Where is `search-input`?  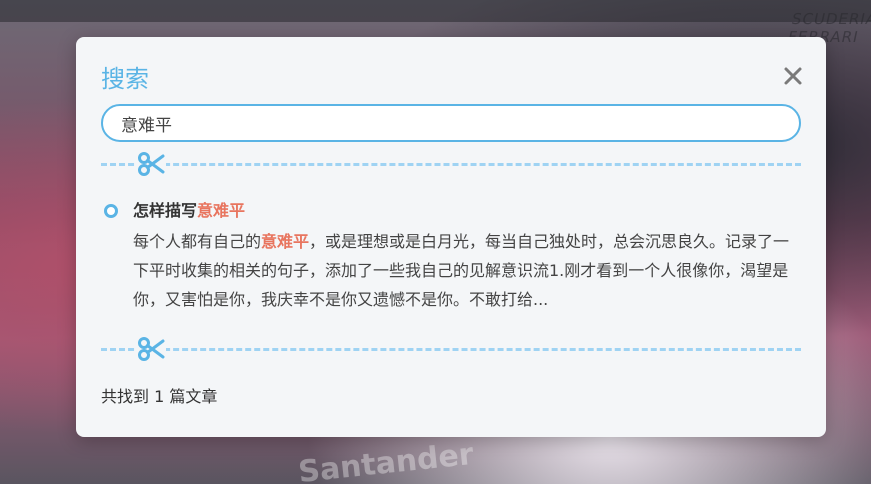 search-input is located at coordinates (442, 123).